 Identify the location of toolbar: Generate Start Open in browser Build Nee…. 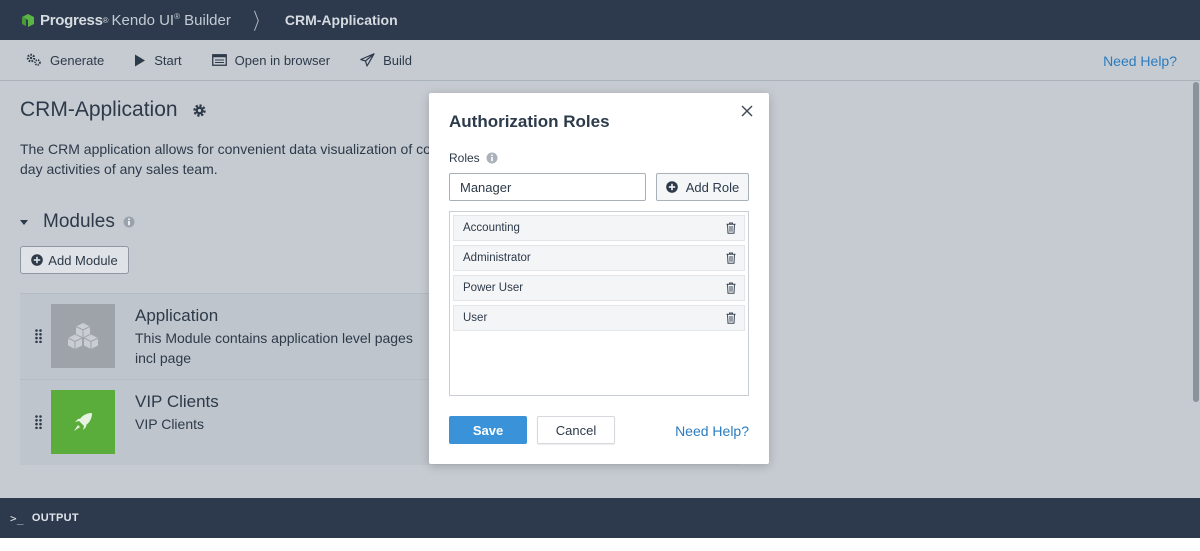
(600, 60).